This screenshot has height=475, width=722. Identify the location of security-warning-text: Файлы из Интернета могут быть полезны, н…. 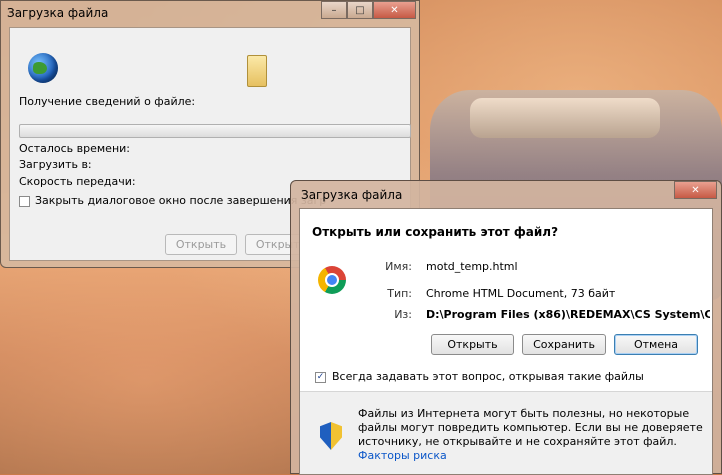
(530, 435).